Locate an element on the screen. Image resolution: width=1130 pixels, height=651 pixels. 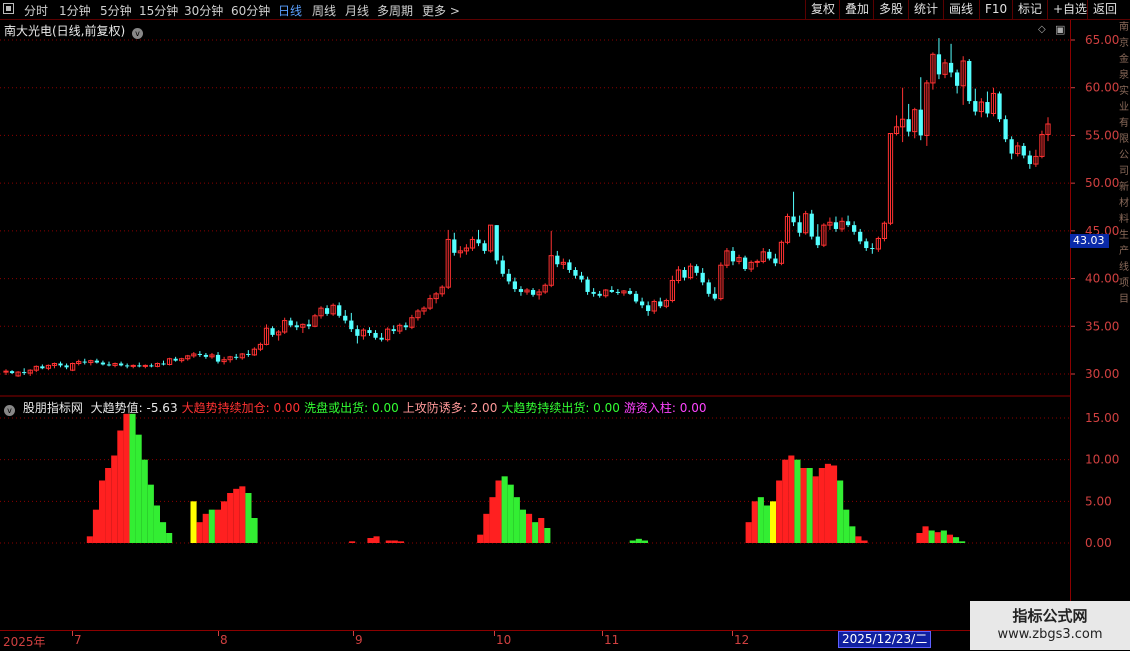
price-tick-label: 60.00 is located at coordinates (1102, 88).